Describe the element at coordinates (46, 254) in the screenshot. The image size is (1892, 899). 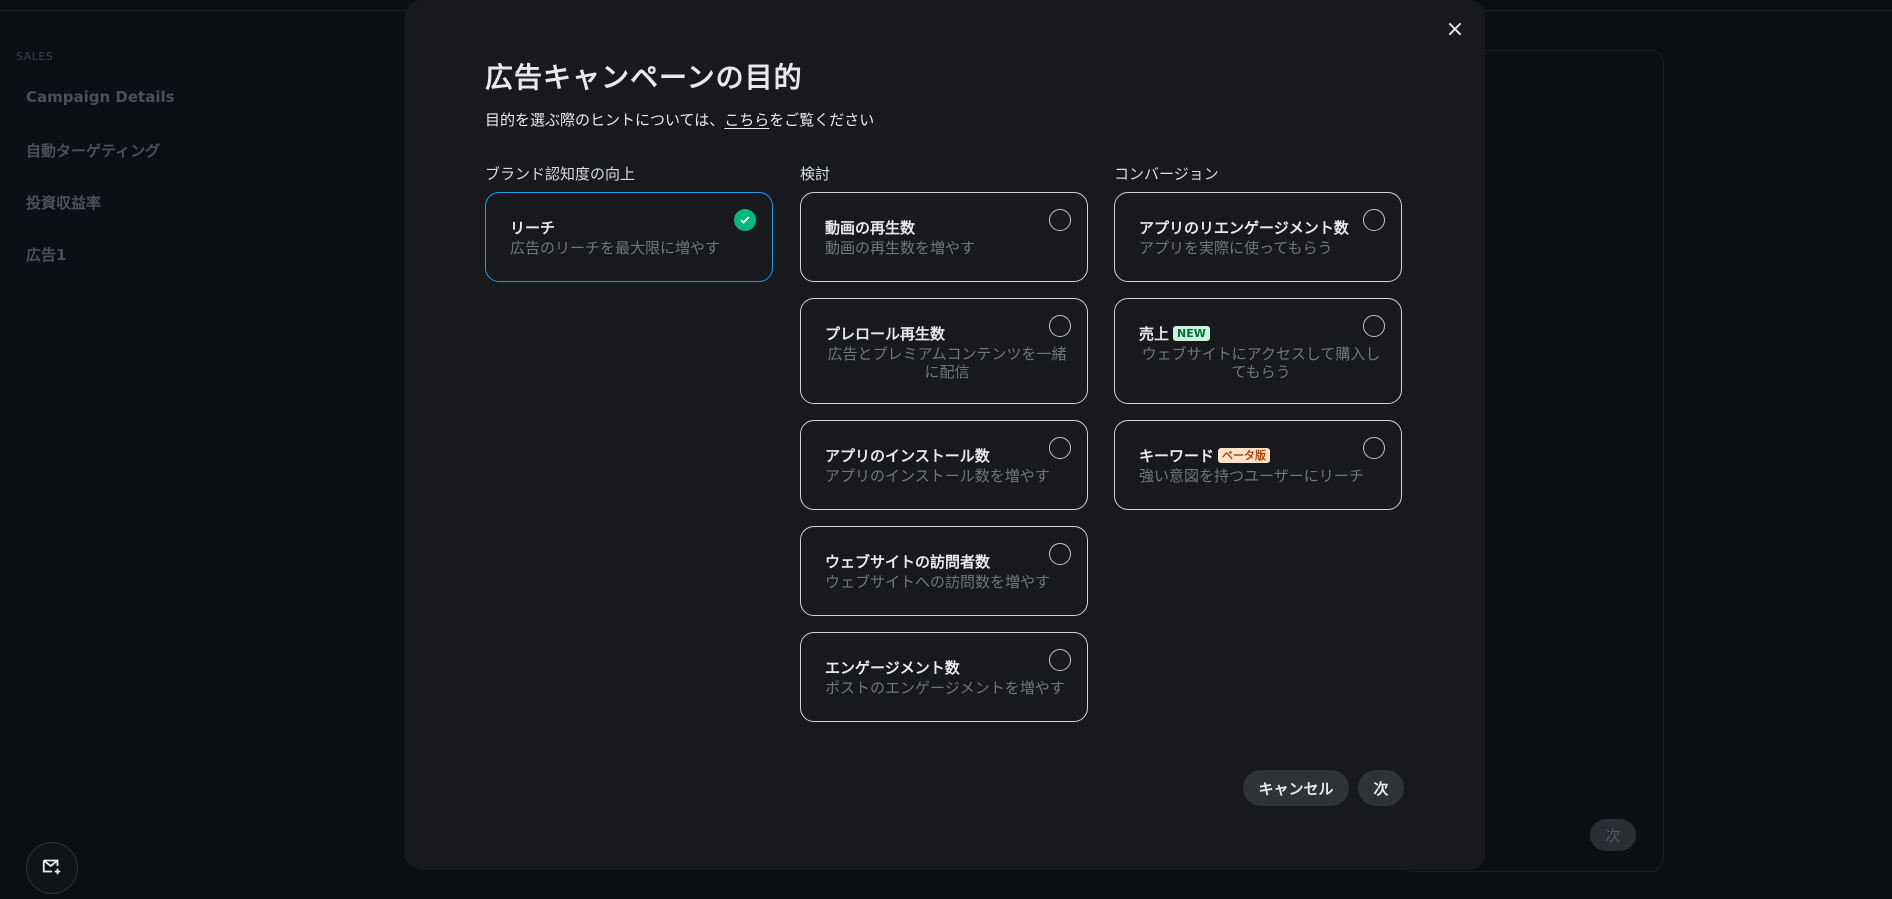
I see `sidebar-item-ad1: 広告1` at that location.